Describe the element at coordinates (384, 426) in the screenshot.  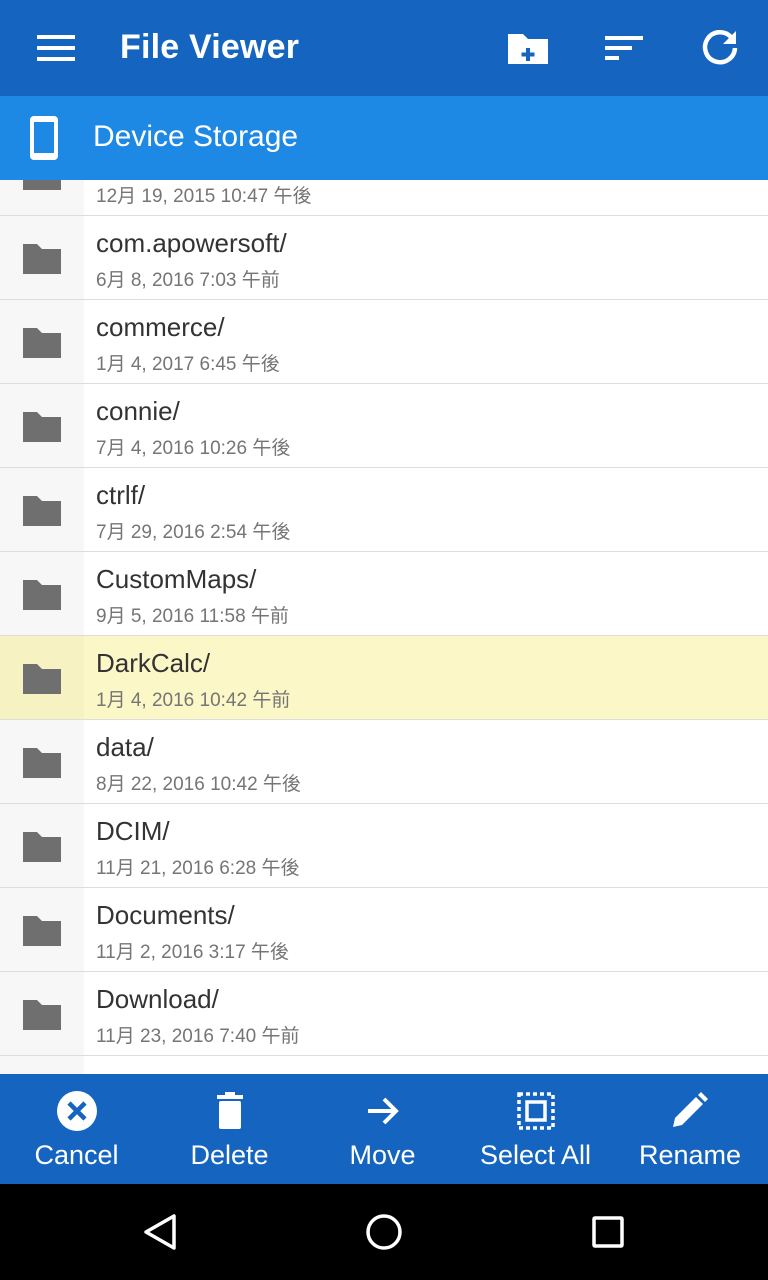
I see `file-row: connie/7月 4, 2016 10:26 午後` at that location.